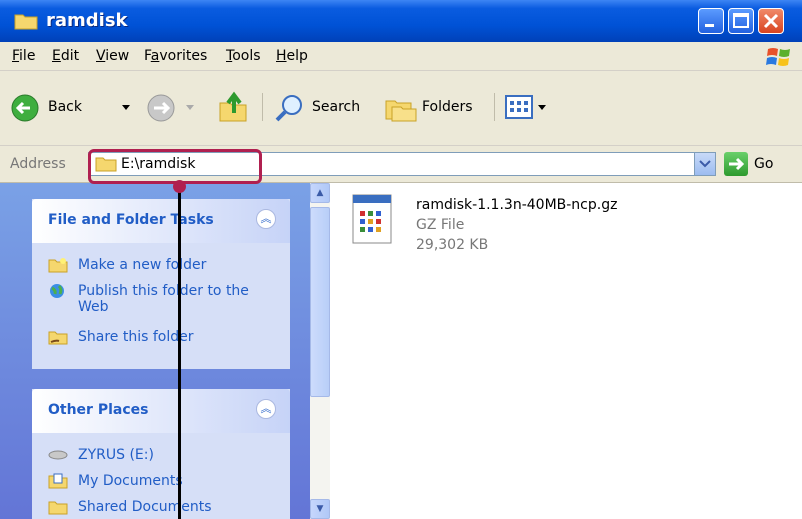 This screenshot has width=802, height=519. What do you see at coordinates (292, 56) in the screenshot?
I see `menu-help: Help` at bounding box center [292, 56].